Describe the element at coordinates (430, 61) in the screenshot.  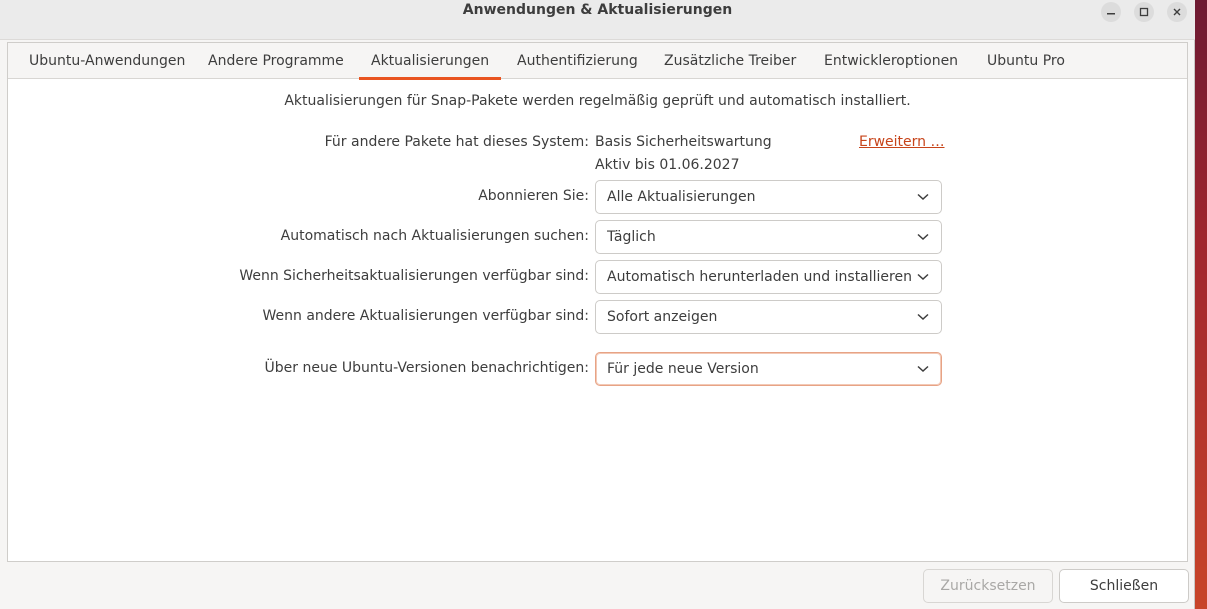
I see `tab-updates: Aktualisierungen` at that location.